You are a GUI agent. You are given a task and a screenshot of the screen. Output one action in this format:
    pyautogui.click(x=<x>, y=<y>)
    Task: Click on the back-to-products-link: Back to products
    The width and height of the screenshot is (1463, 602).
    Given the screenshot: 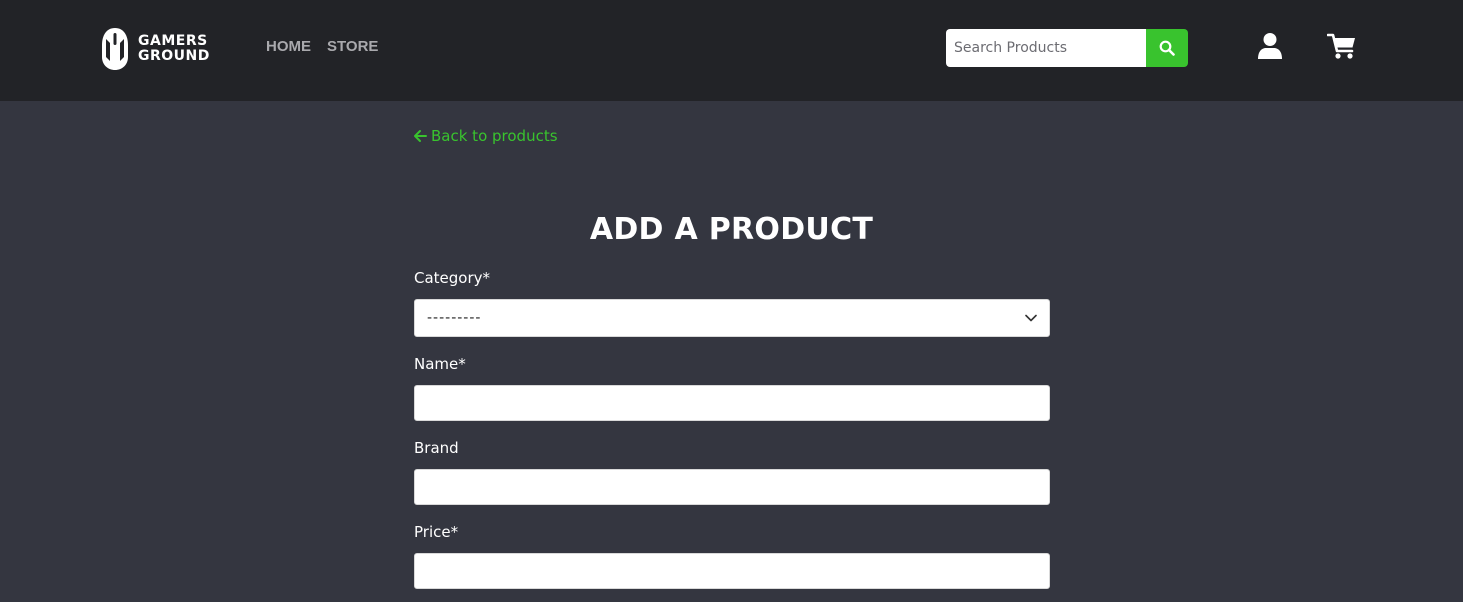 What is the action you would take?
    pyautogui.click(x=485, y=136)
    